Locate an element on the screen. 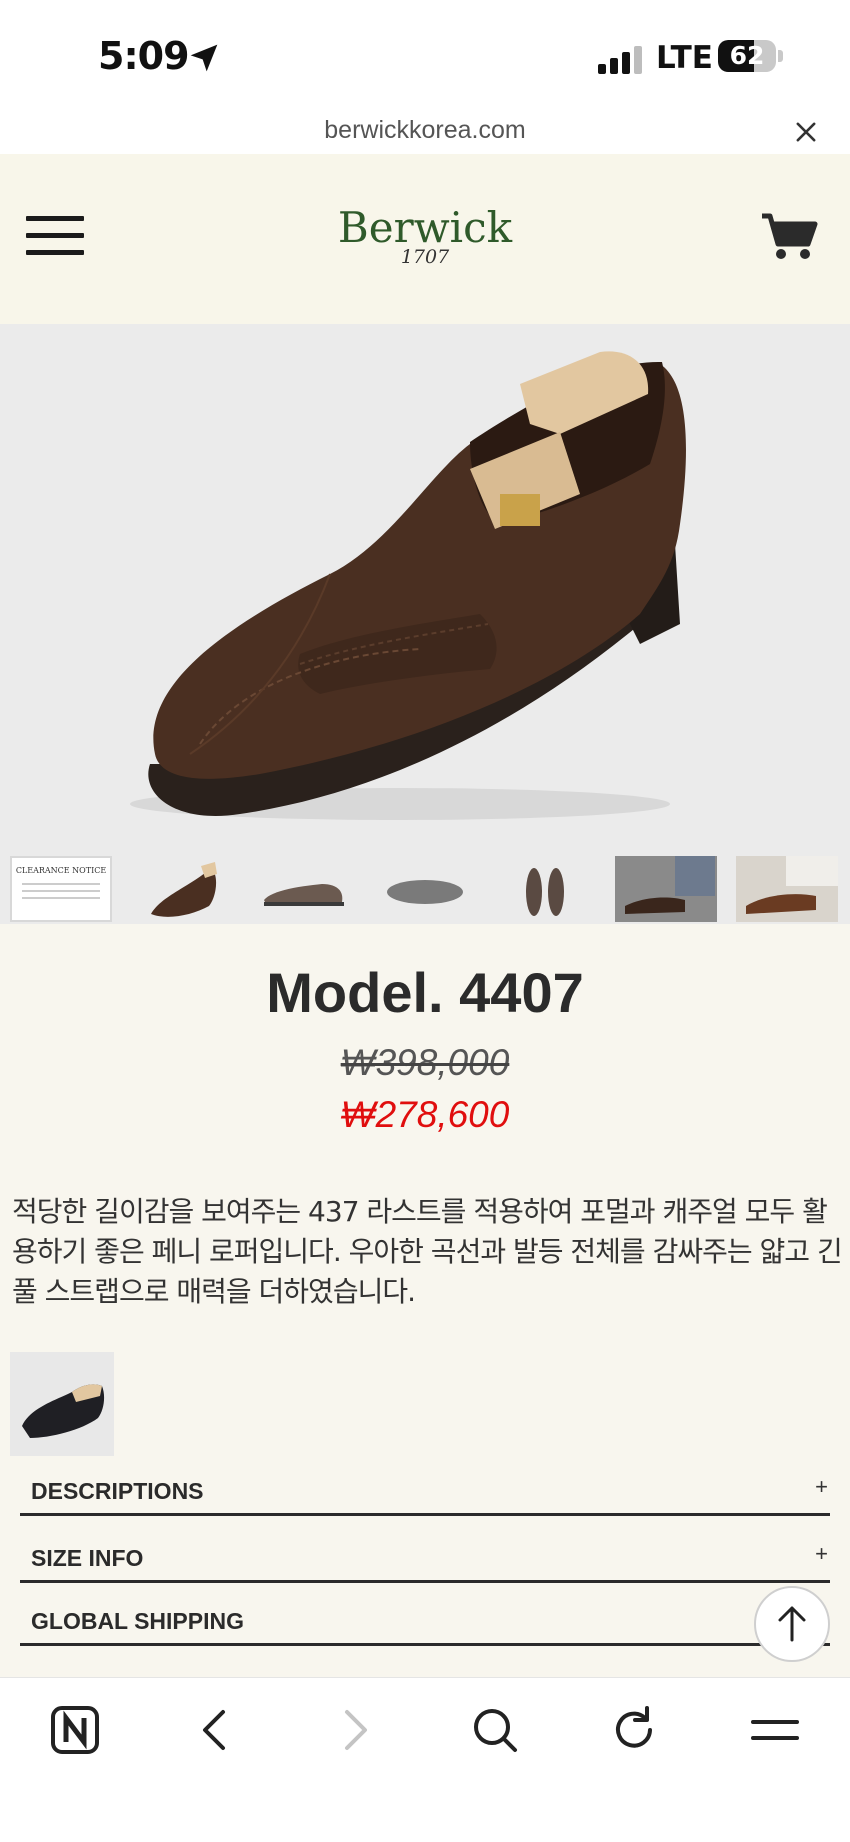 This screenshot has height=1842, width=850. status-bar: 5:09 LTE 62 is located at coordinates (425, 55).